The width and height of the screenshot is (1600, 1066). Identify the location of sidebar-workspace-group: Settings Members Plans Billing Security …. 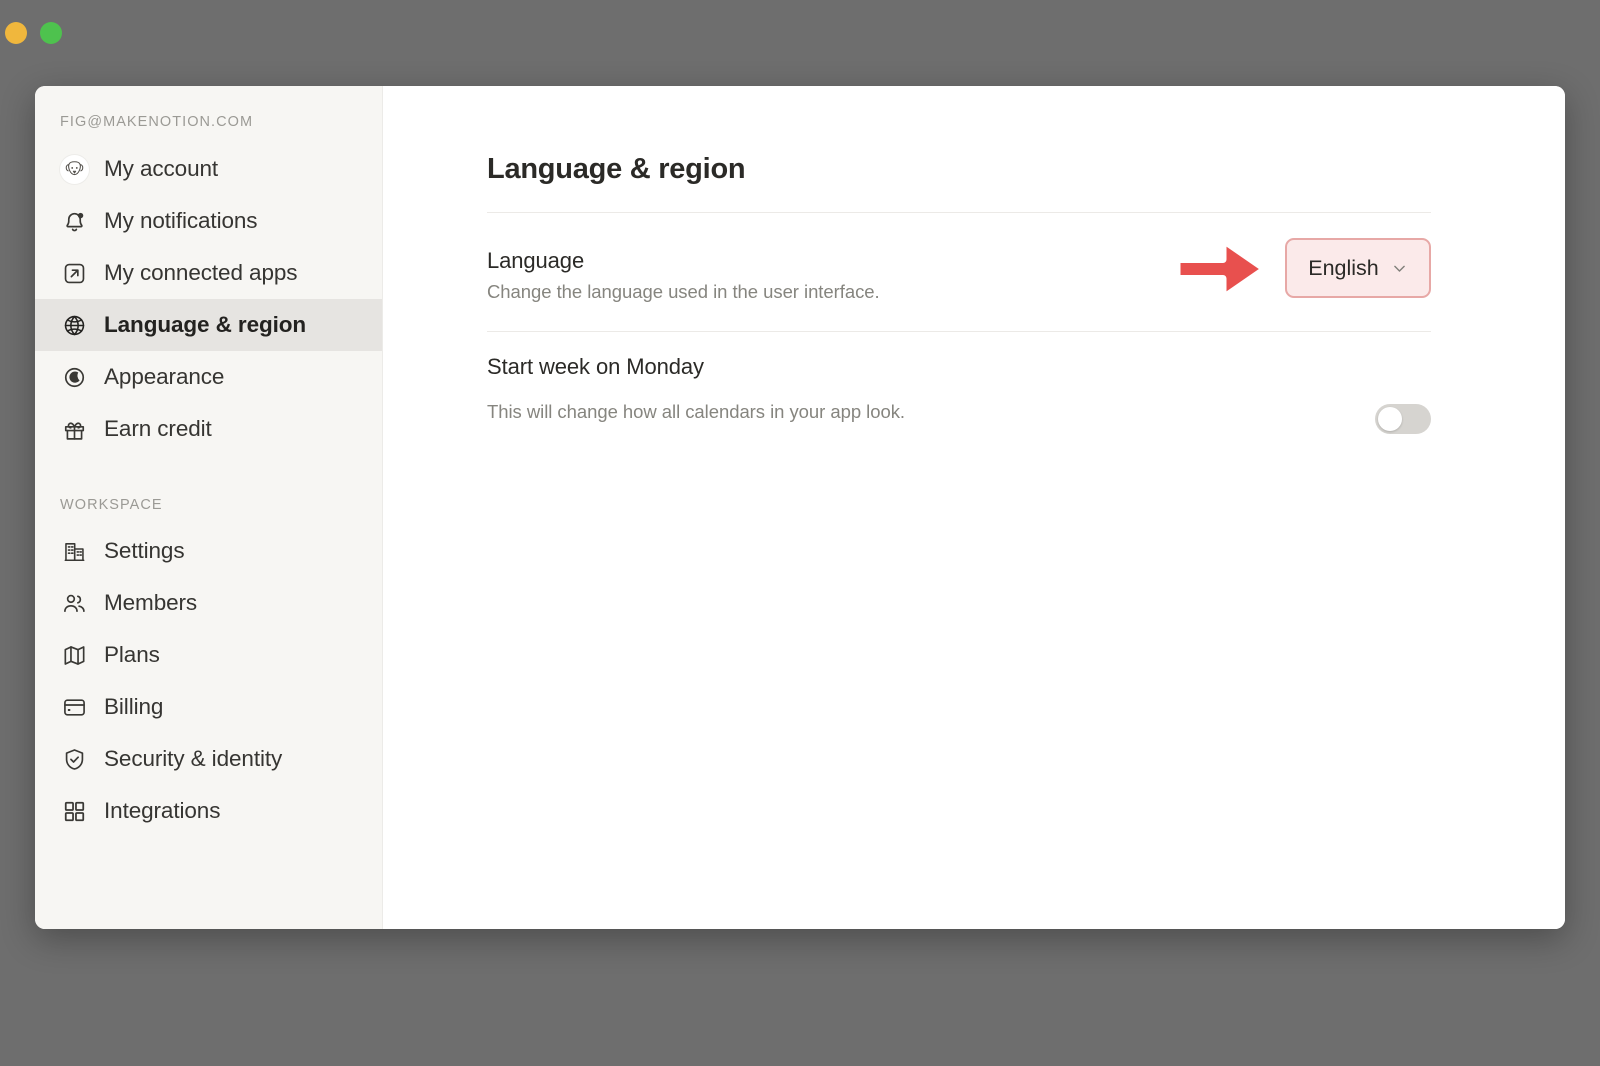
(208, 681).